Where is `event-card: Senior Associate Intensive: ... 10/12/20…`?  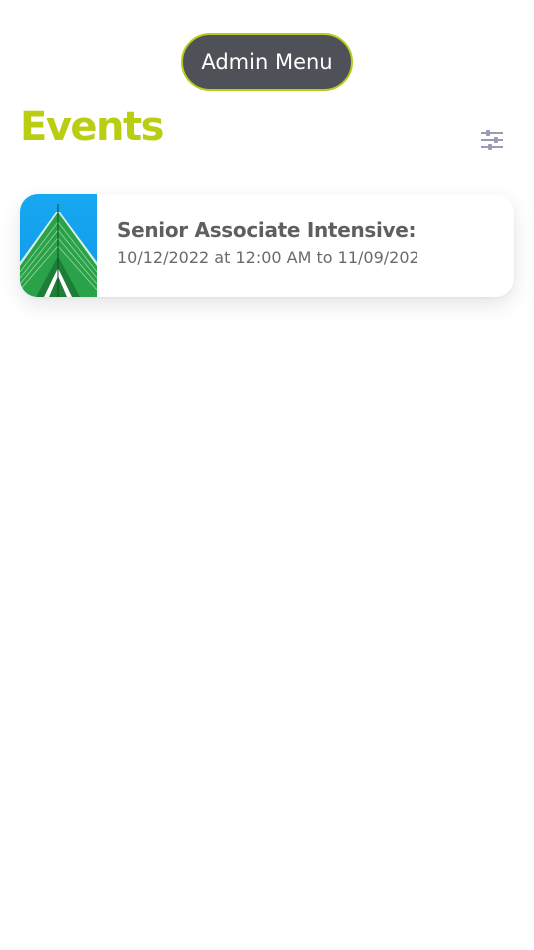 event-card: Senior Associate Intensive: ... 10/12/20… is located at coordinates (267, 245).